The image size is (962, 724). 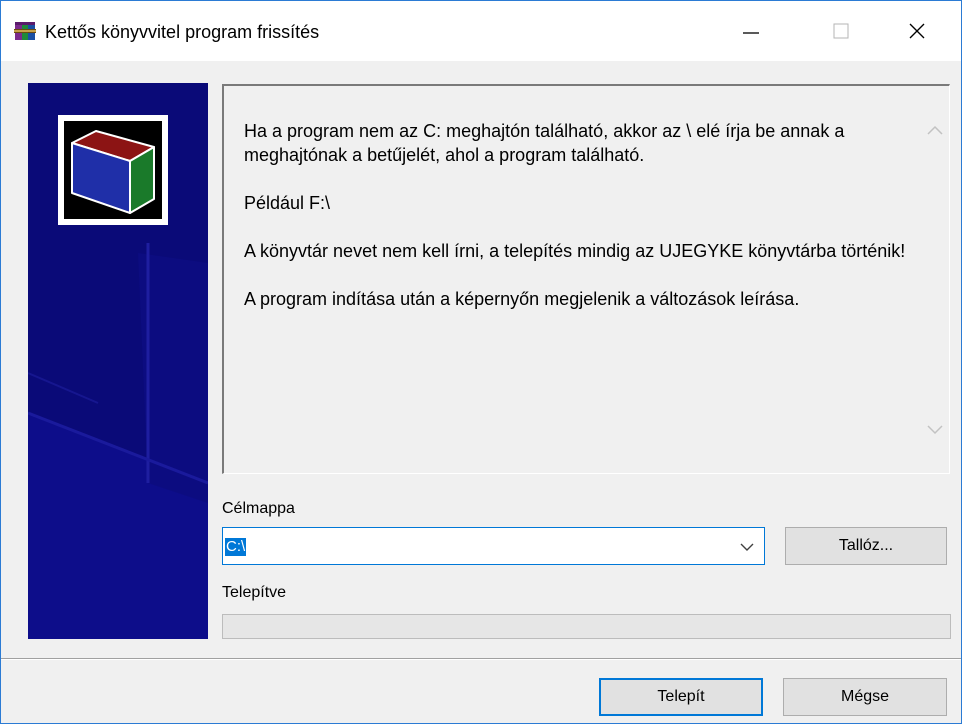 I want to click on scroll-down-button, so click(x=935, y=430).